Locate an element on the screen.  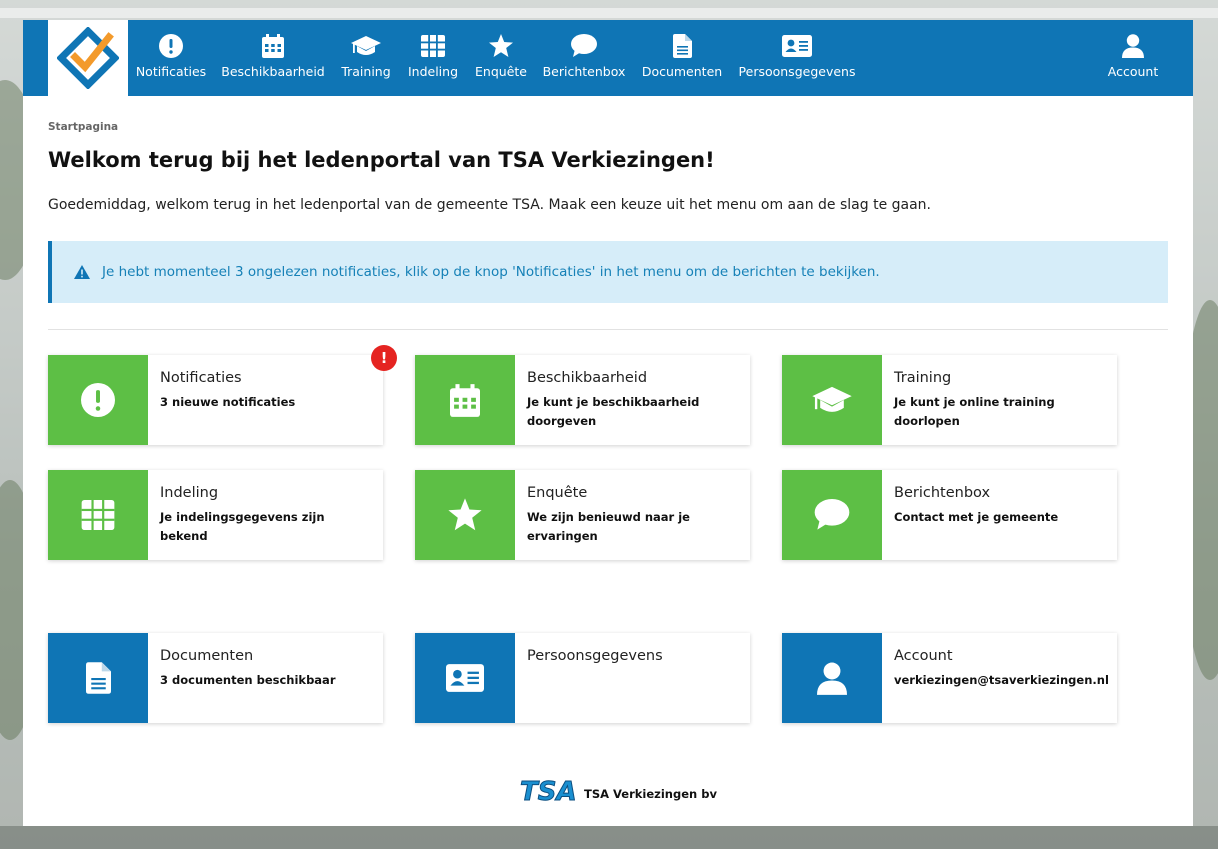
tile-subtitle: Contact met je gemeente is located at coordinates (976, 517).